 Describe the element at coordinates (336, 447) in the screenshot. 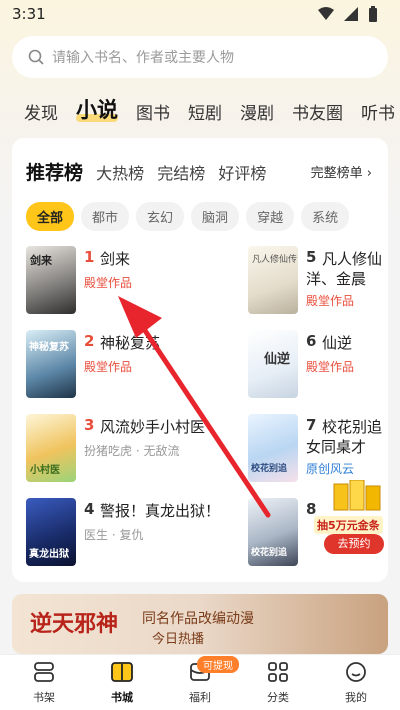

I see `book-title-line2: 女同桌才` at that location.